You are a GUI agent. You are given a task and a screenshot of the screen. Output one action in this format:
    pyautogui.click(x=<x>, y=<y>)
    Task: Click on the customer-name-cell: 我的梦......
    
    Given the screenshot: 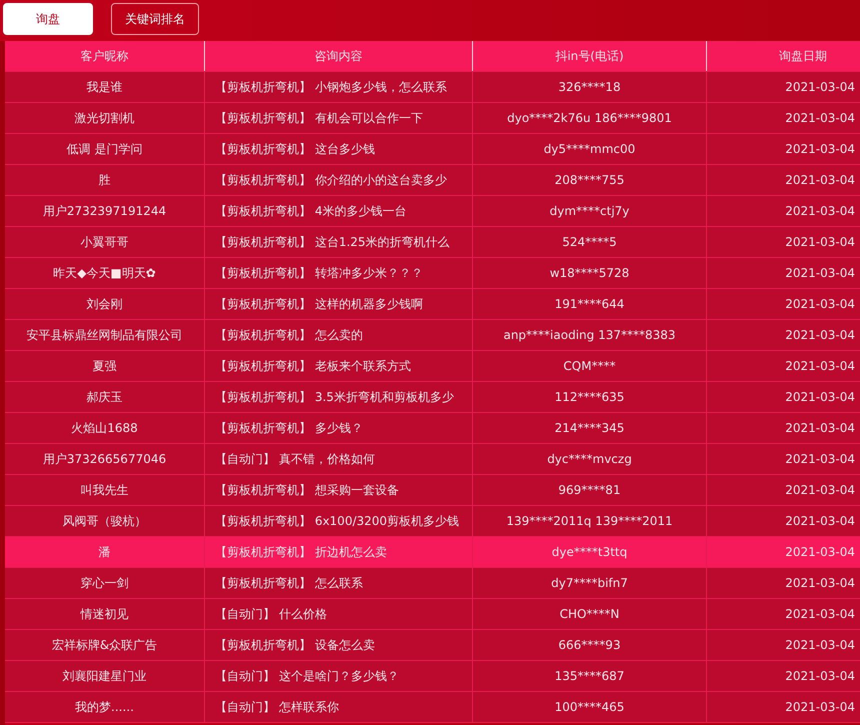 What is the action you would take?
    pyautogui.click(x=105, y=707)
    